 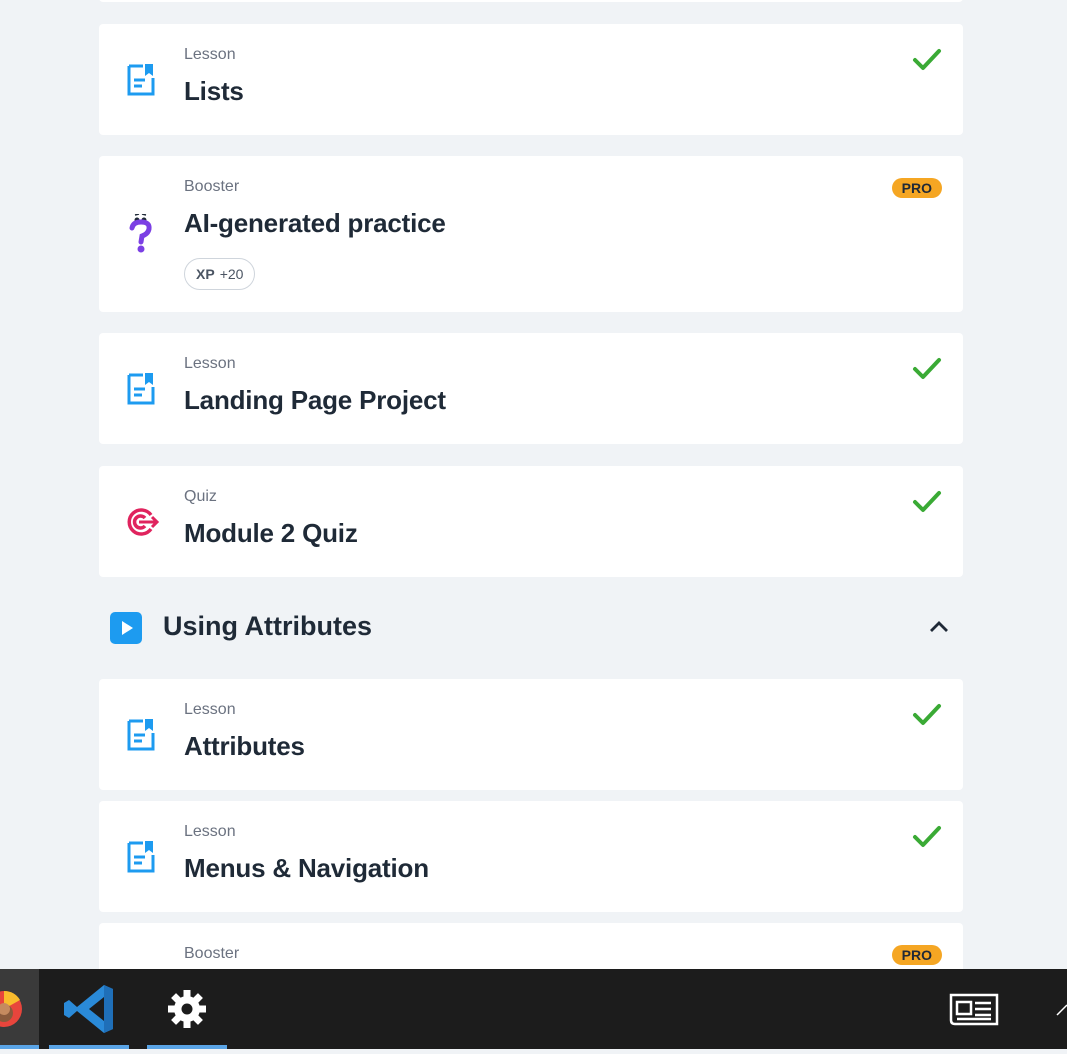 What do you see at coordinates (531, 734) in the screenshot?
I see `lesson-card-attributes: Lesson Attributes` at bounding box center [531, 734].